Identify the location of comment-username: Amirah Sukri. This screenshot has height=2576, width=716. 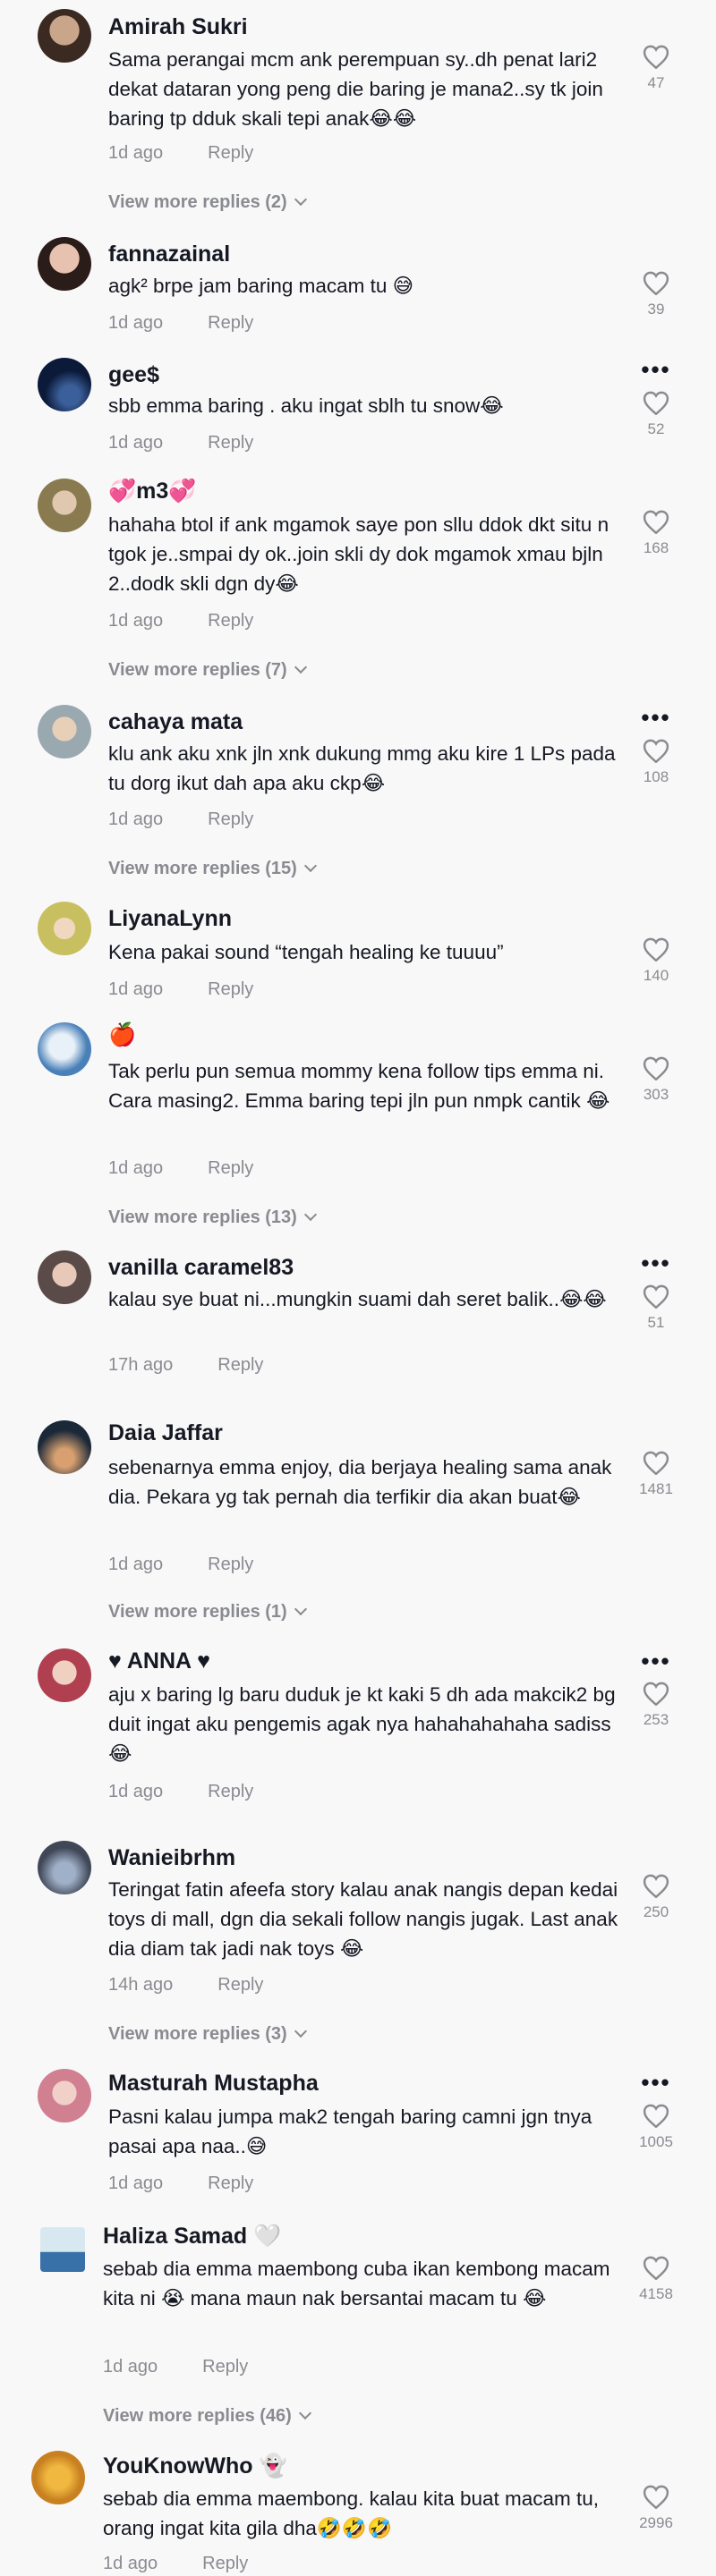
(178, 27).